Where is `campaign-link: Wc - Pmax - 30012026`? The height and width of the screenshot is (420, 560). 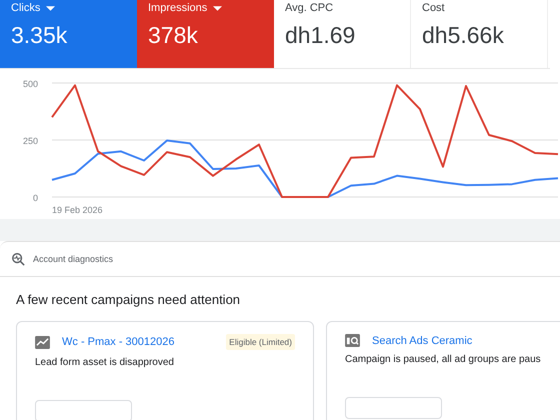 campaign-link: Wc - Pmax - 30012026 is located at coordinates (118, 342).